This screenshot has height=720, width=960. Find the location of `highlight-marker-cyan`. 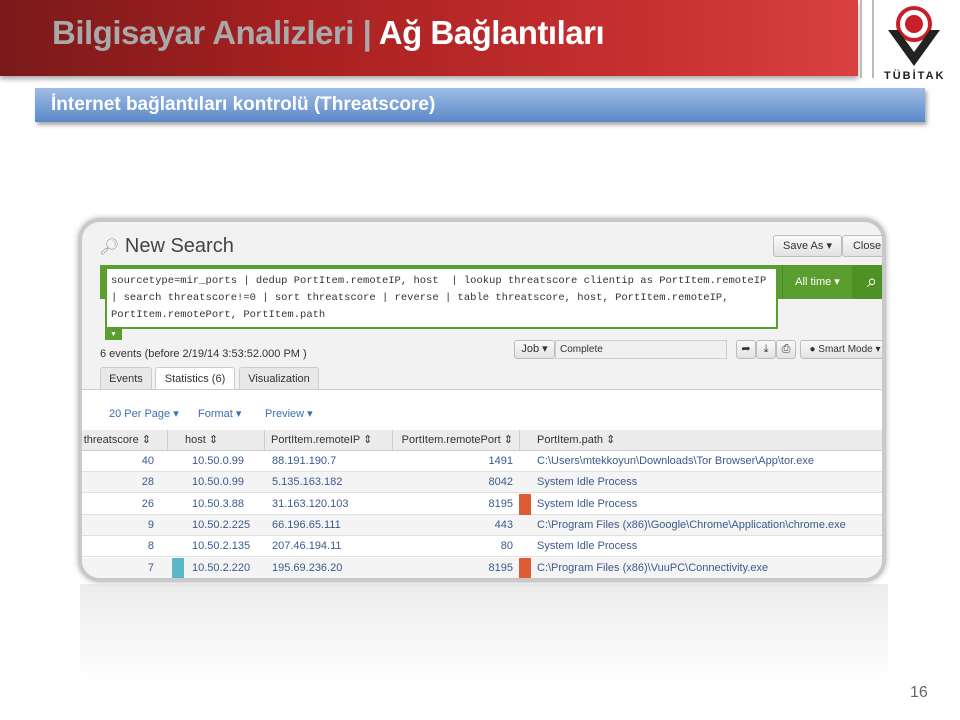

highlight-marker-cyan is located at coordinates (178, 567).